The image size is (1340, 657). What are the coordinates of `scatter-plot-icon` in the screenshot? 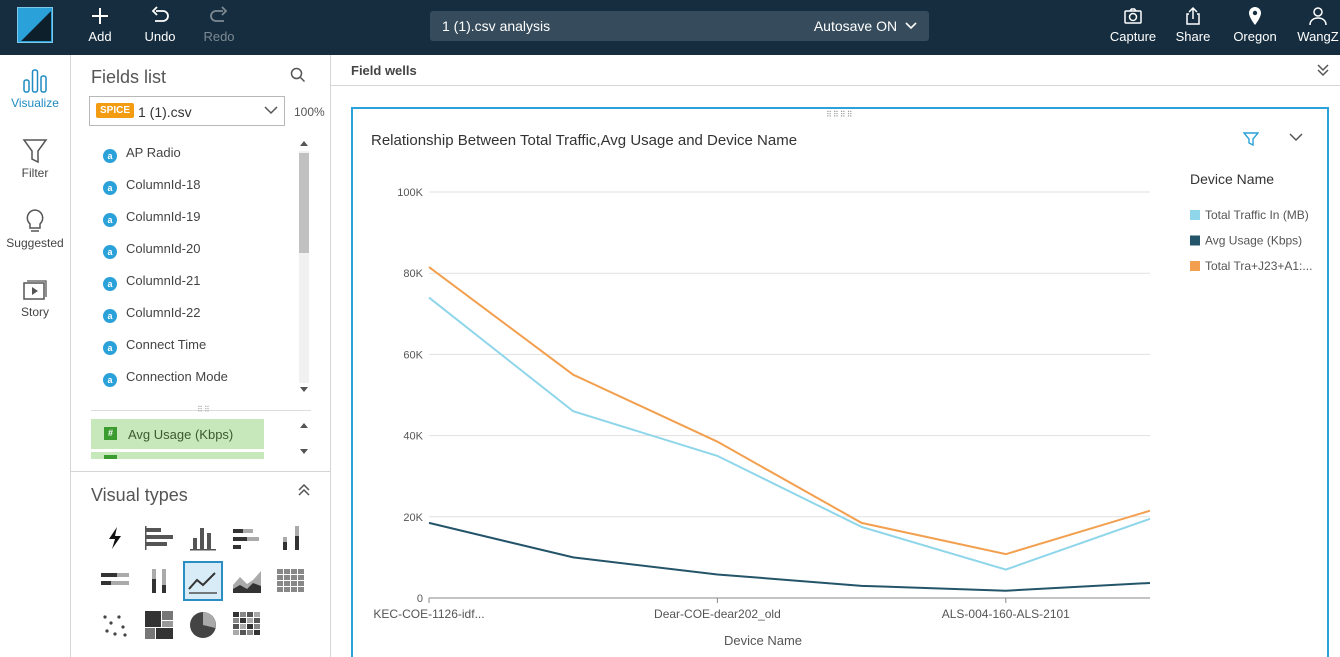 It's located at (115, 626).